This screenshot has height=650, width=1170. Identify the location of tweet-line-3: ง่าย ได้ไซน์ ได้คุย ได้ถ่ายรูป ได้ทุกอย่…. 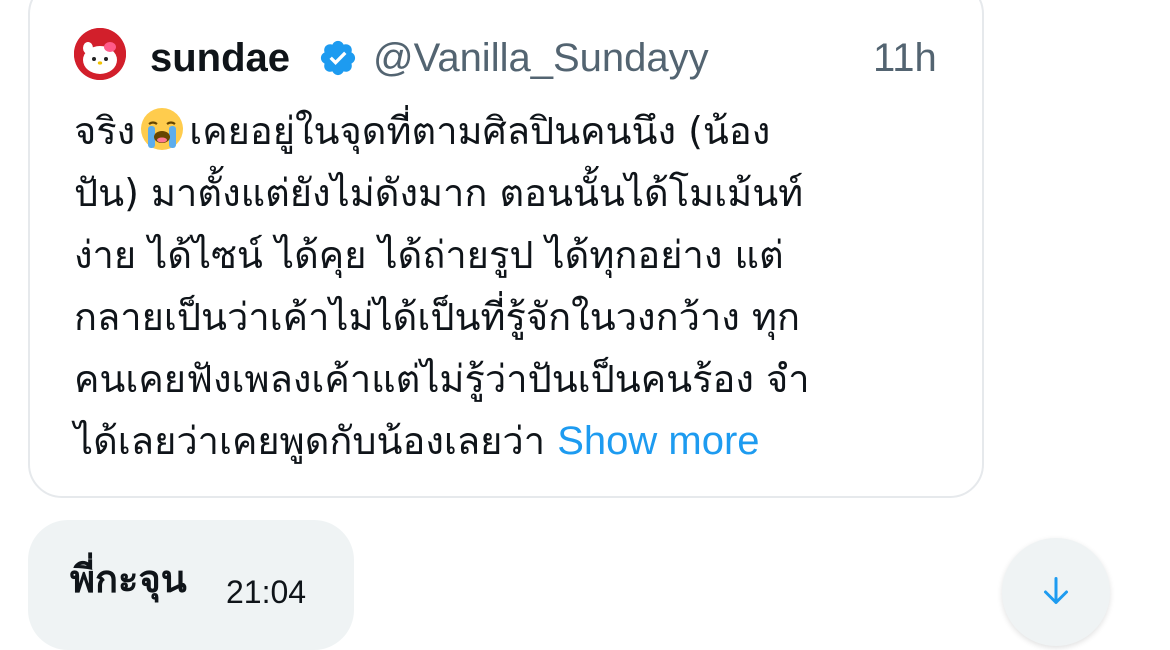
(429, 255).